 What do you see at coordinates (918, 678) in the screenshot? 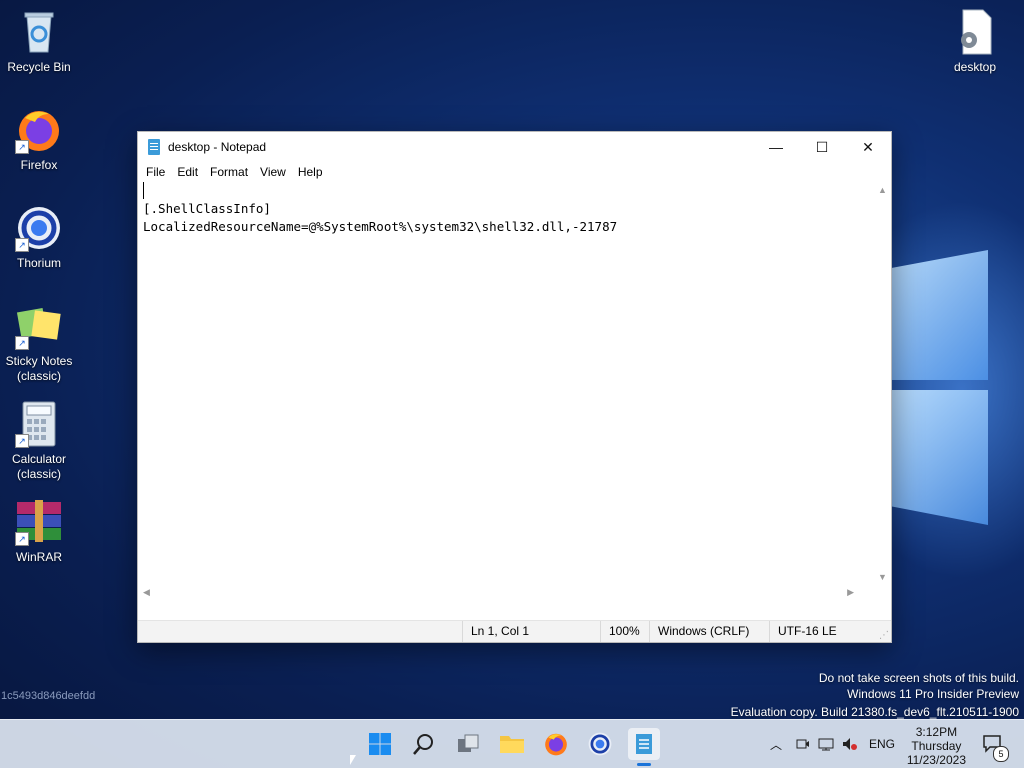
I see `watermark-line: Do not take screen shots of this build.` at bounding box center [918, 678].